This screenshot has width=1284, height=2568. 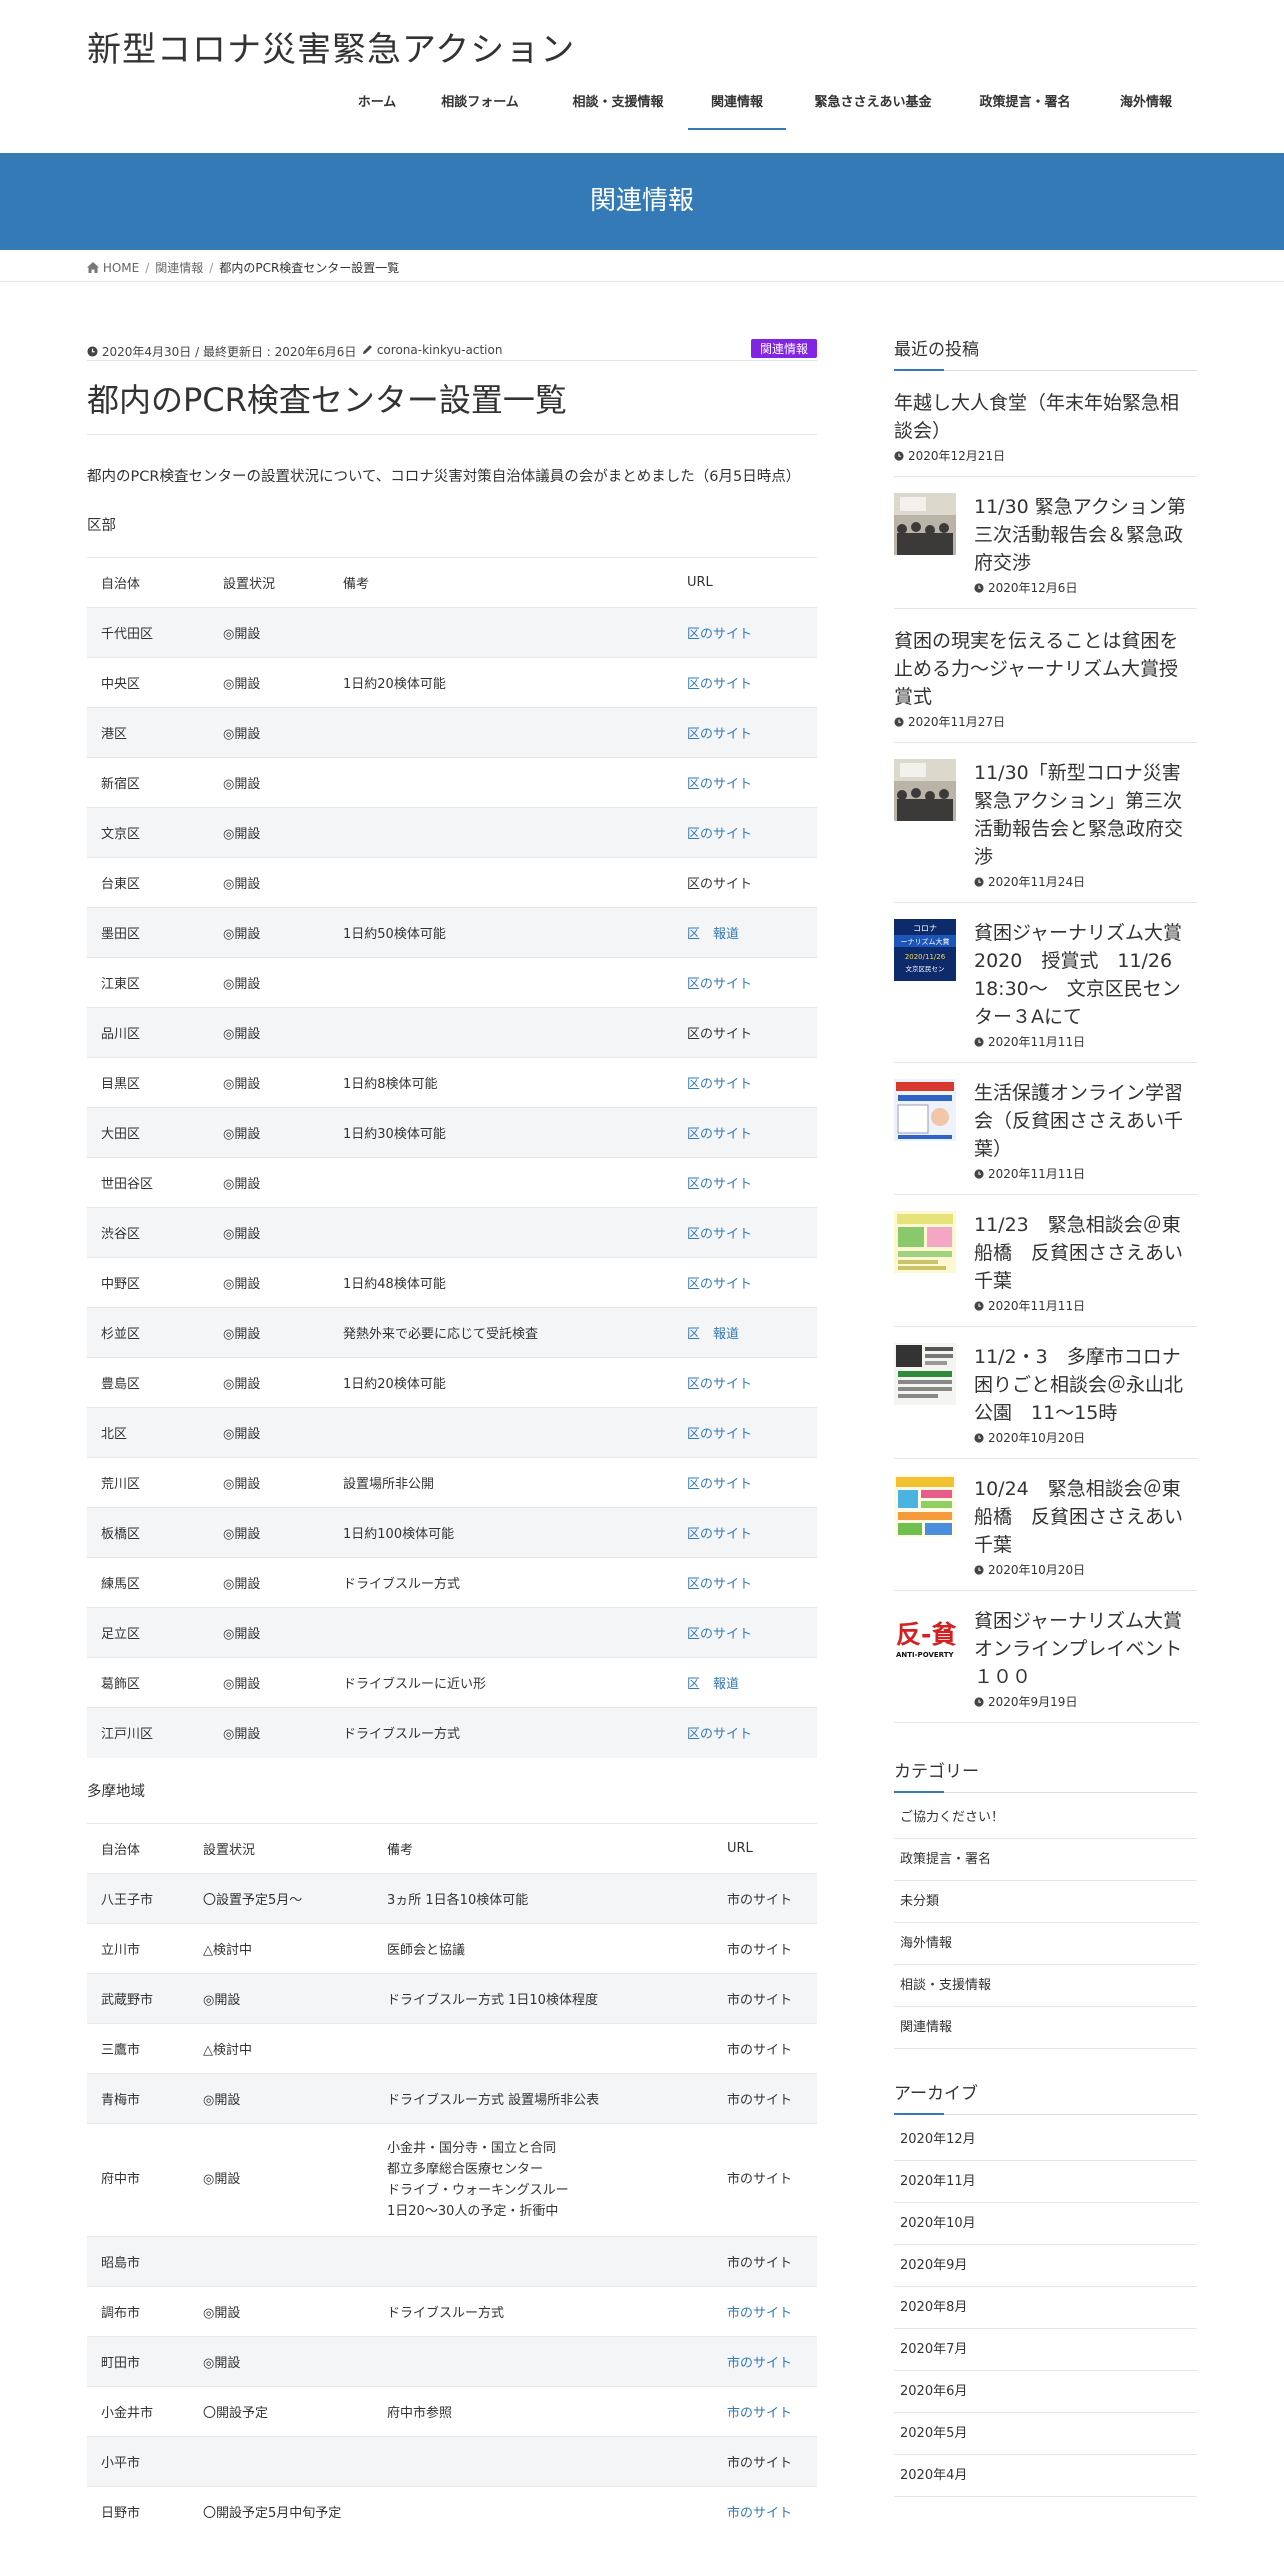 I want to click on post-thumbnail: 反-貧 ANTI-POVERTY, so click(x=925, y=1638).